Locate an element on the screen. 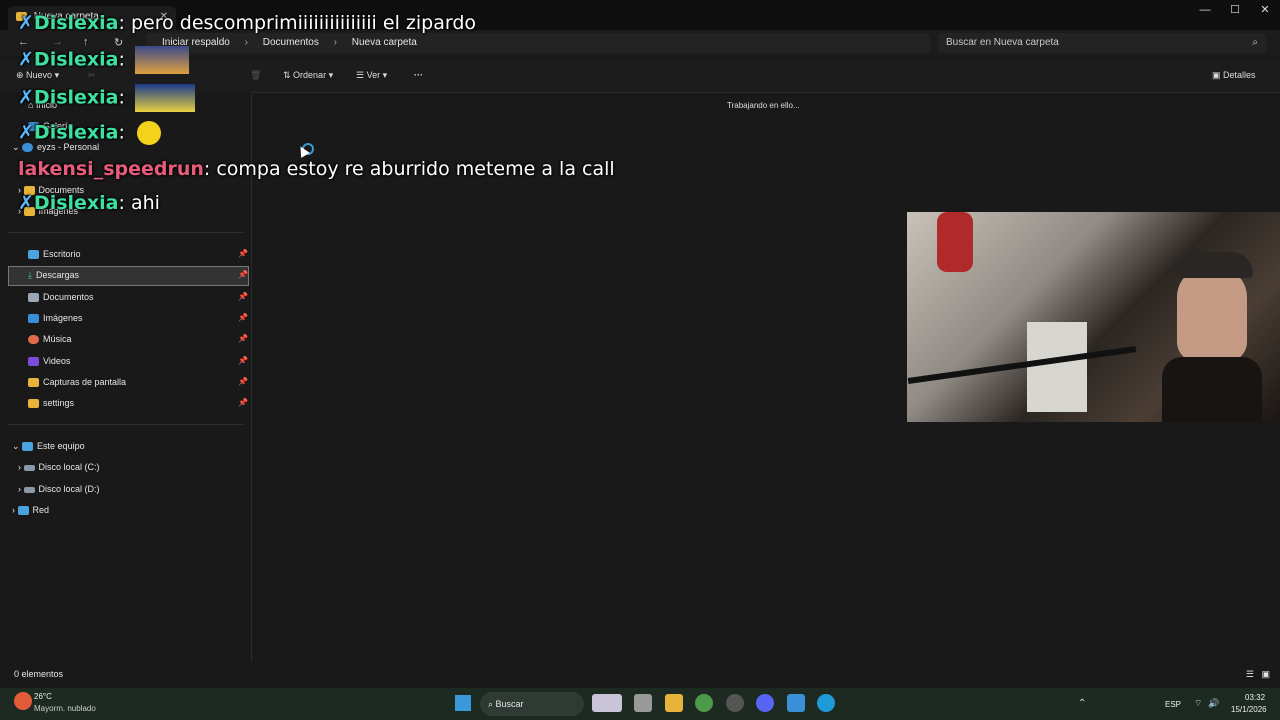 The width and height of the screenshot is (1280, 720). search-box: Buscar en Nueva carpeta ⌕ is located at coordinates (1102, 43).